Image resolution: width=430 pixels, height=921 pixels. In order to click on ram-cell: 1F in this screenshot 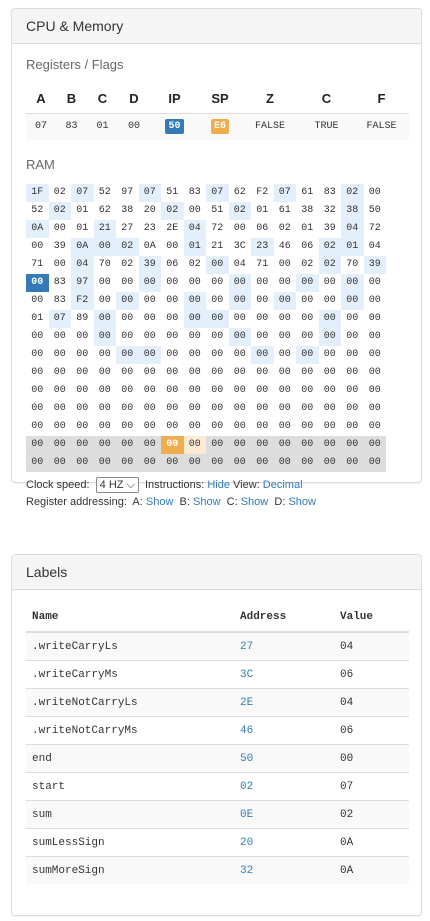, I will do `click(37, 193)`.